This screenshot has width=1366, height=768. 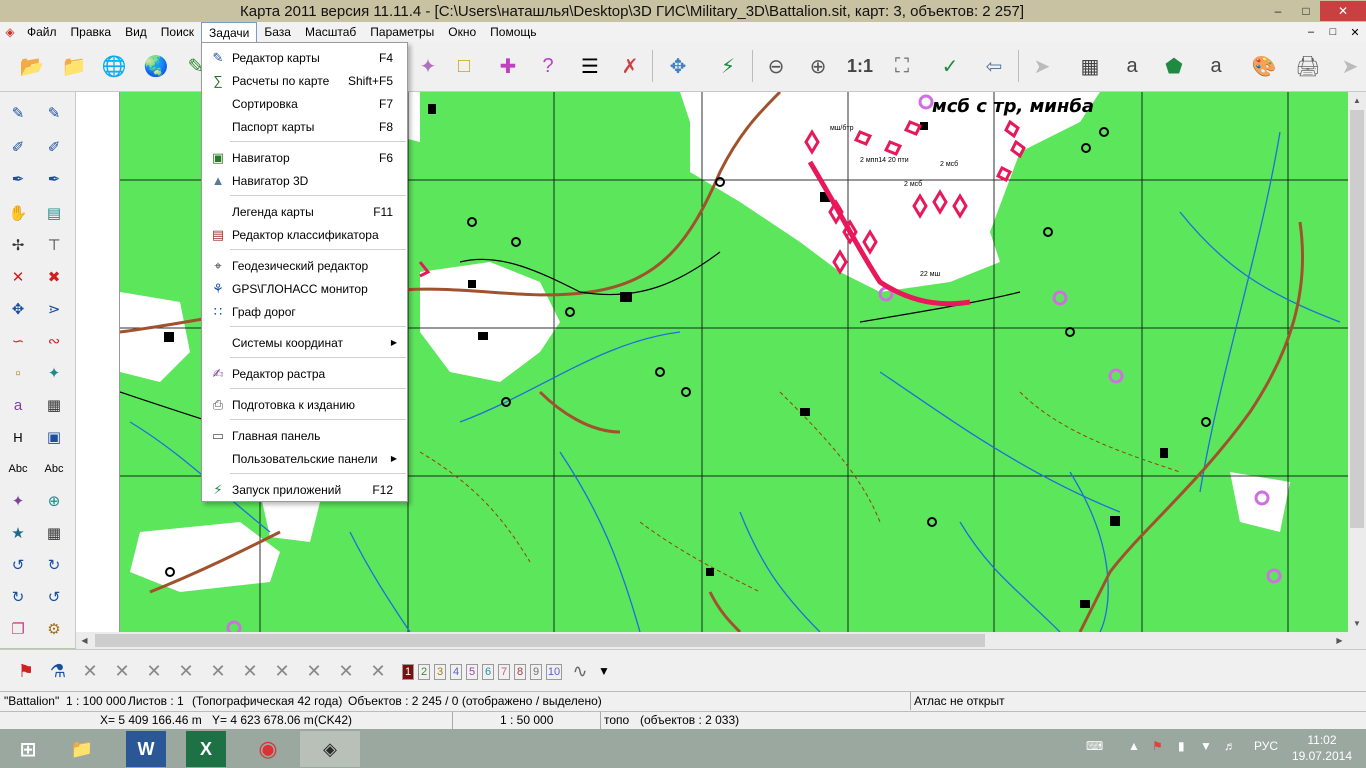 I want to click on flashlight-add-icon: ✚, so click(x=508, y=66).